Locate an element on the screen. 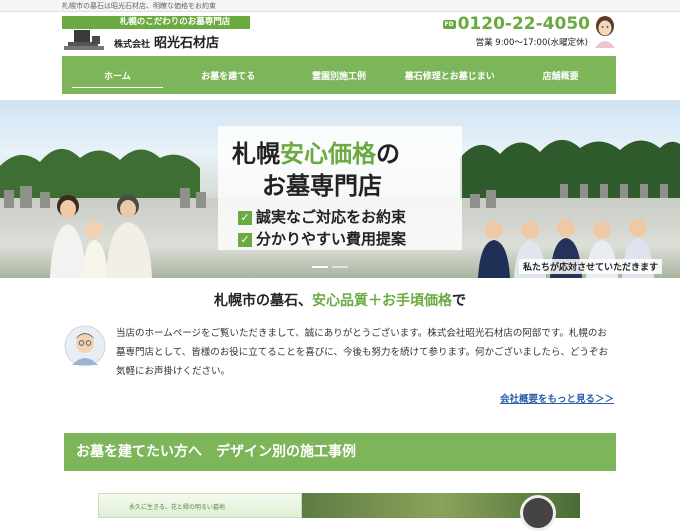 This screenshot has width=680, height=531. design-example-images: 永久に生きる、花と緑の明るい墓地 is located at coordinates (339, 512).